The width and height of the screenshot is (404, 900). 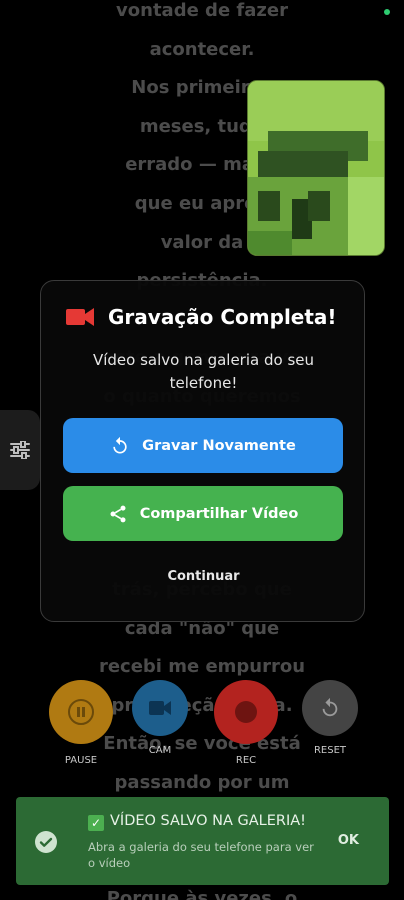 I want to click on record-again-button: Gravar Novamente, so click(x=203, y=445).